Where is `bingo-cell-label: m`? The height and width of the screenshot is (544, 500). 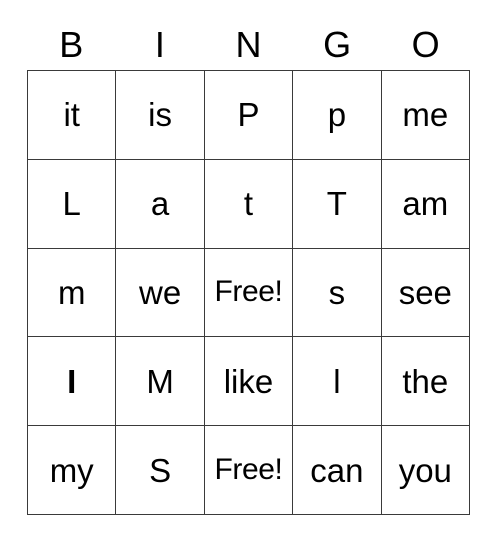
bingo-cell-label: m is located at coordinates (71, 292).